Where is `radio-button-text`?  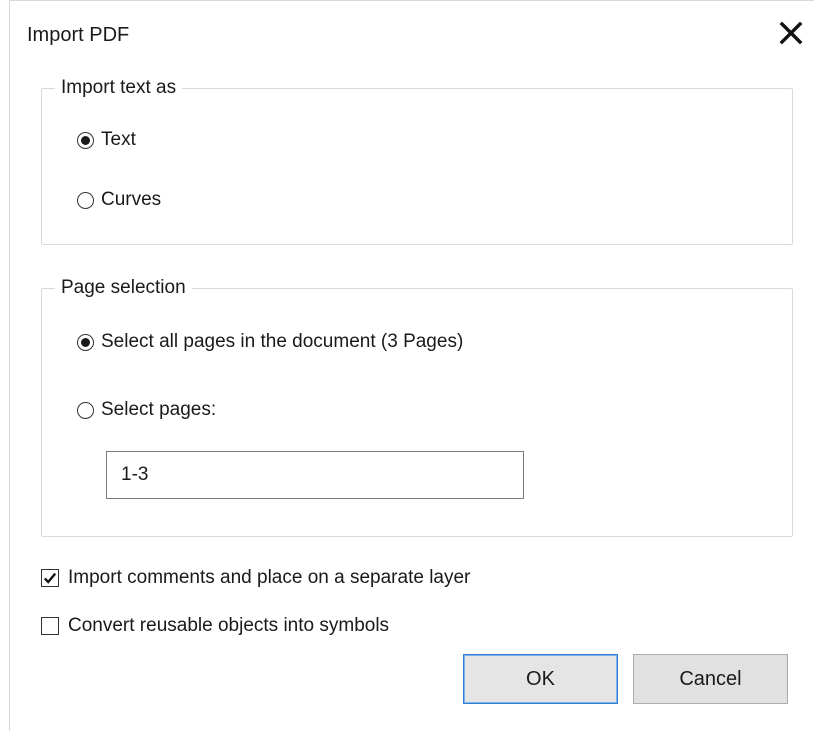
radio-button-text is located at coordinates (85, 140).